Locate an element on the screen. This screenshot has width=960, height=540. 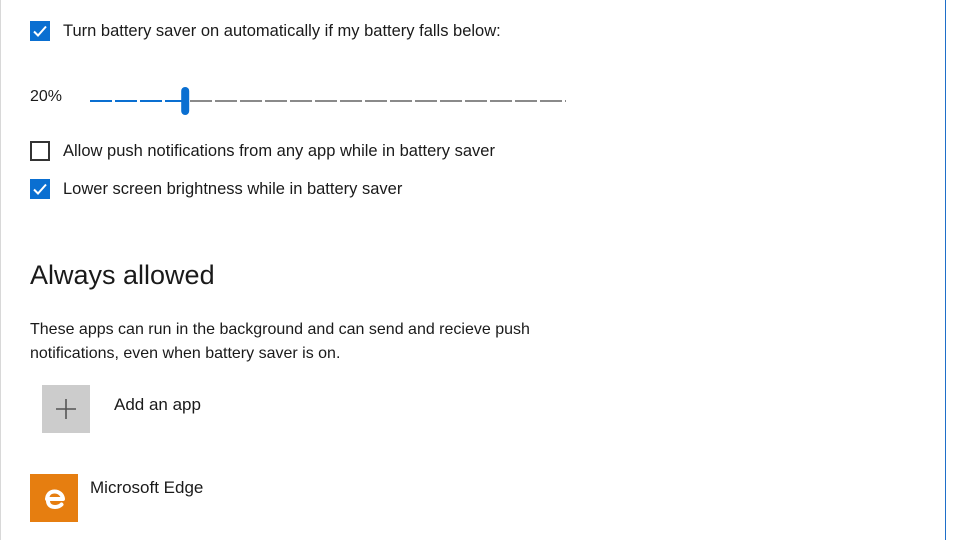
battery-threshold-slider is located at coordinates (328, 101).